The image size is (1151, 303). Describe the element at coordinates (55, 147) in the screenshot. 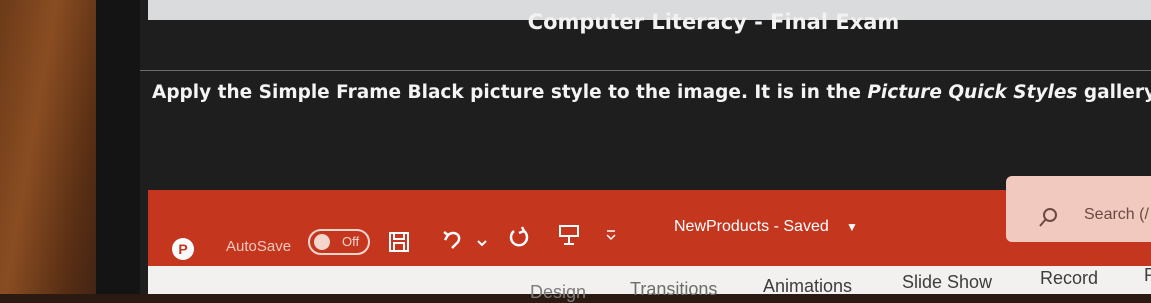

I see `photo-background-desk` at that location.